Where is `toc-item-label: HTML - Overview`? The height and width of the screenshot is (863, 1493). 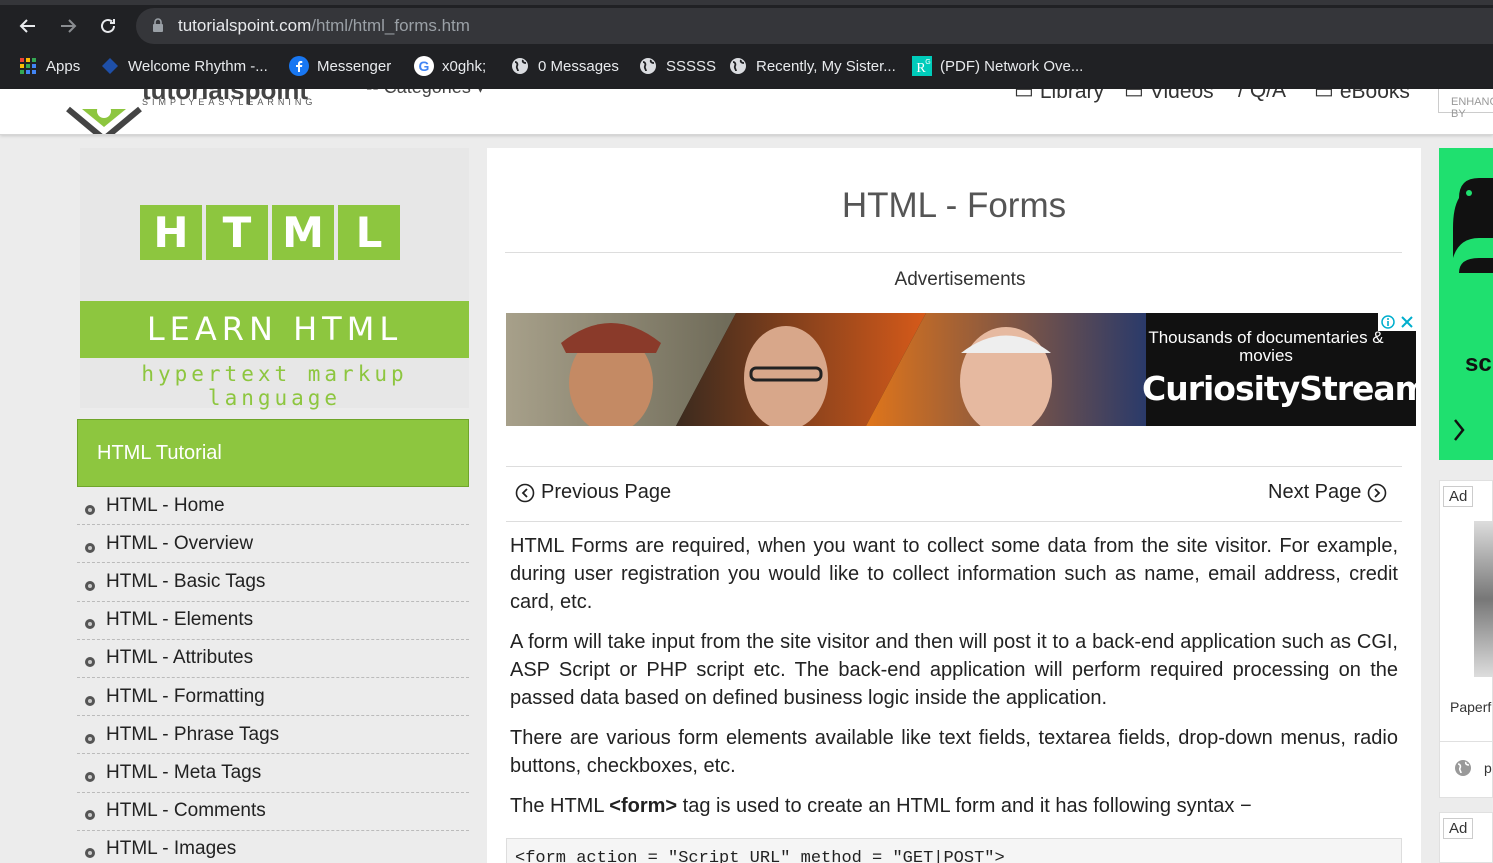 toc-item-label: HTML - Overview is located at coordinates (180, 543).